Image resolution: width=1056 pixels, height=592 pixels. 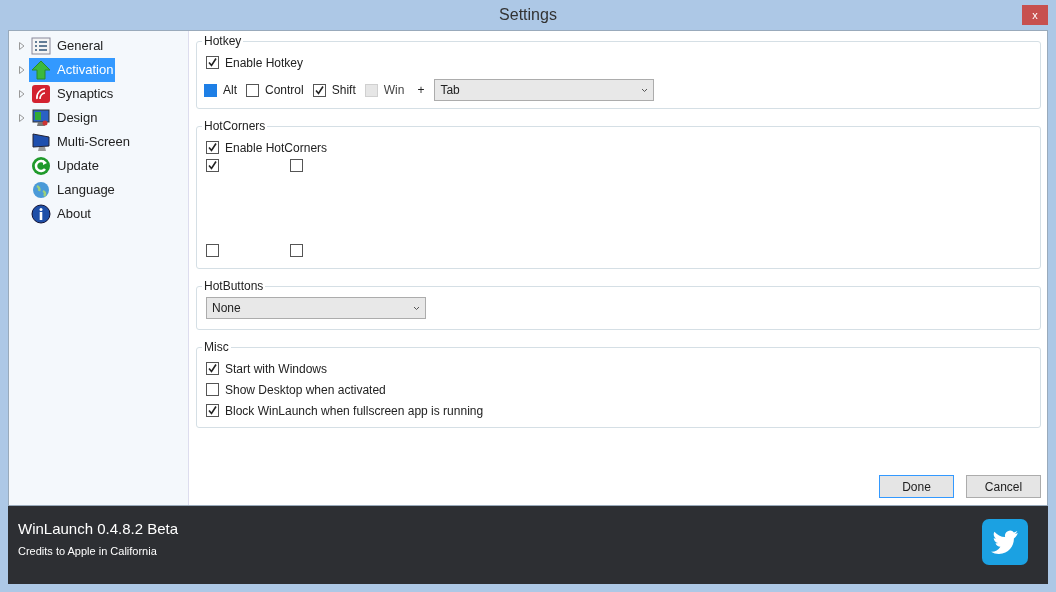 What do you see at coordinates (98, 529) in the screenshot?
I see `app-version: WinLaunch 0.4.8.2 Beta` at bounding box center [98, 529].